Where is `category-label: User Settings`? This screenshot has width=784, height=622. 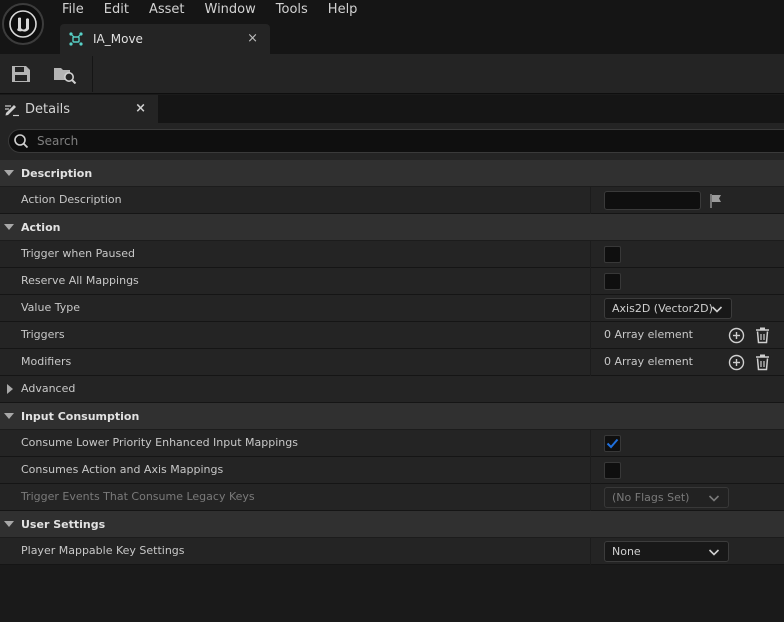 category-label: User Settings is located at coordinates (63, 524).